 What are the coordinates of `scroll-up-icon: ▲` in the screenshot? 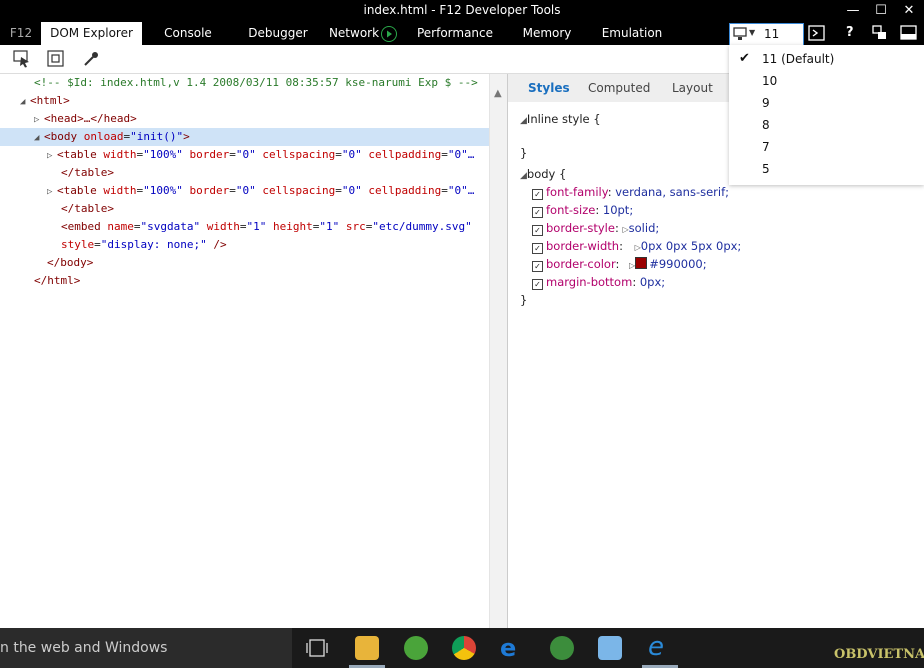 It's located at (498, 93).